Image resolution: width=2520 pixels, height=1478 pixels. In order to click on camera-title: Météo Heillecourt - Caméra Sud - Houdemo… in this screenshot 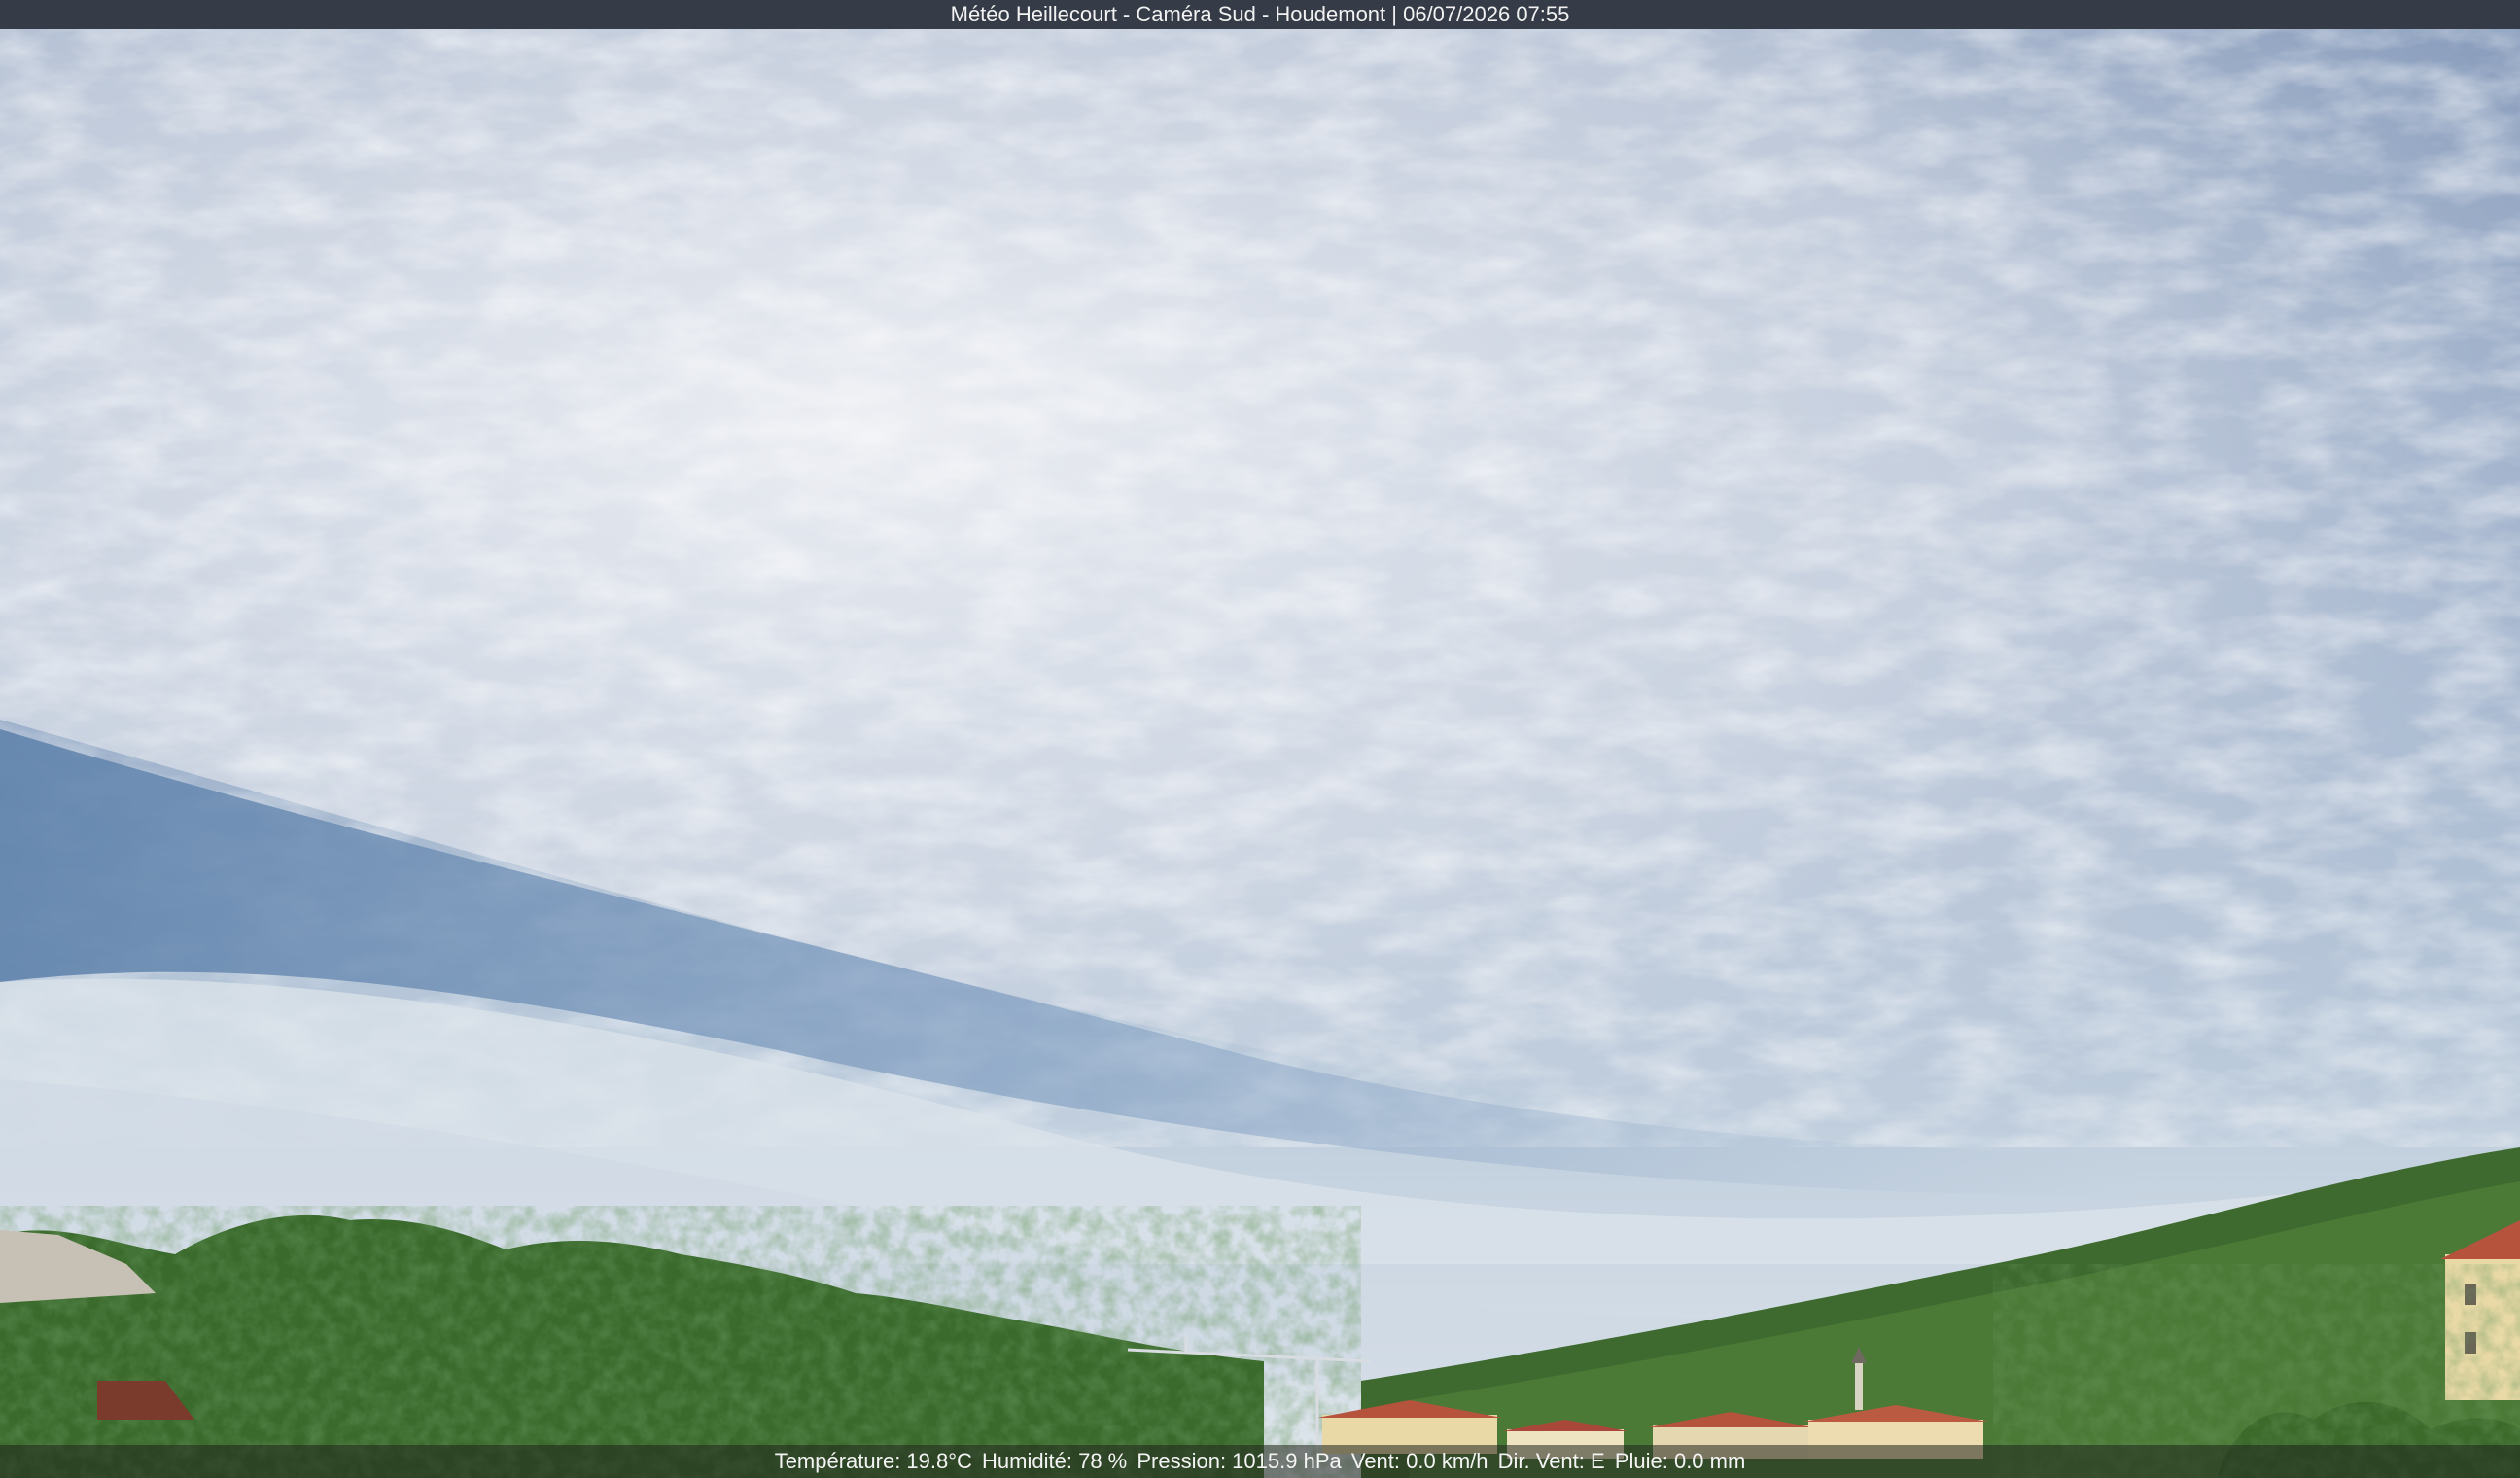, I will do `click(1260, 14)`.